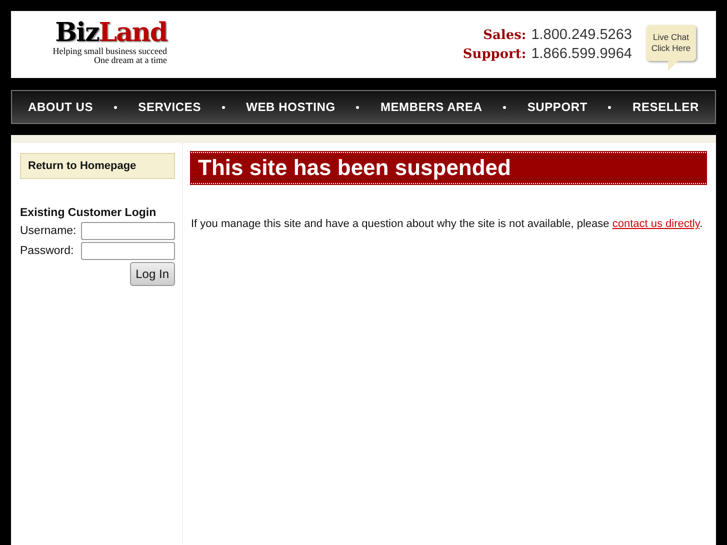 Image resolution: width=727 pixels, height=545 pixels. Describe the element at coordinates (291, 107) in the screenshot. I see `nav-link: WEB HOSTING` at that location.